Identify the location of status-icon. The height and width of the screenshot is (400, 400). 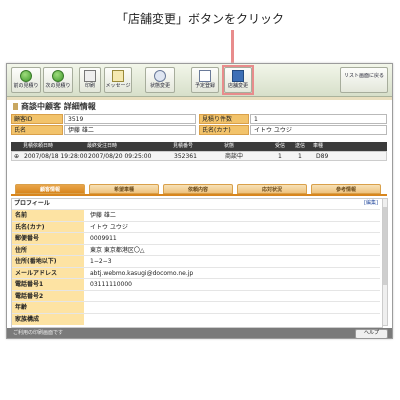
(160, 76).